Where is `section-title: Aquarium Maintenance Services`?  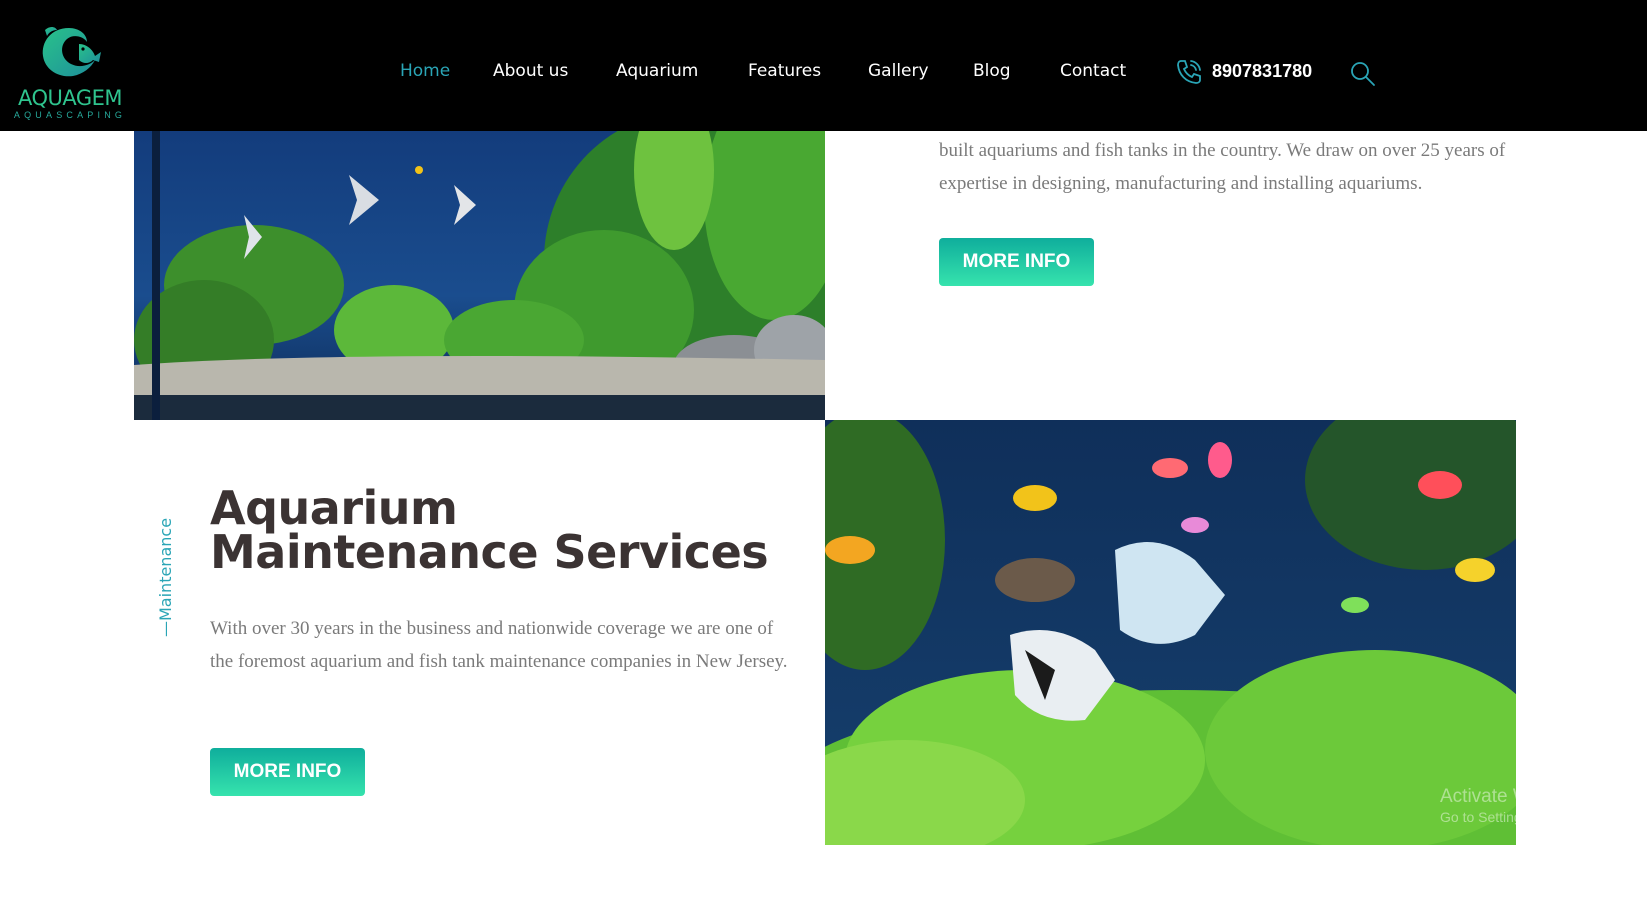 section-title: Aquarium Maintenance Services is located at coordinates (510, 530).